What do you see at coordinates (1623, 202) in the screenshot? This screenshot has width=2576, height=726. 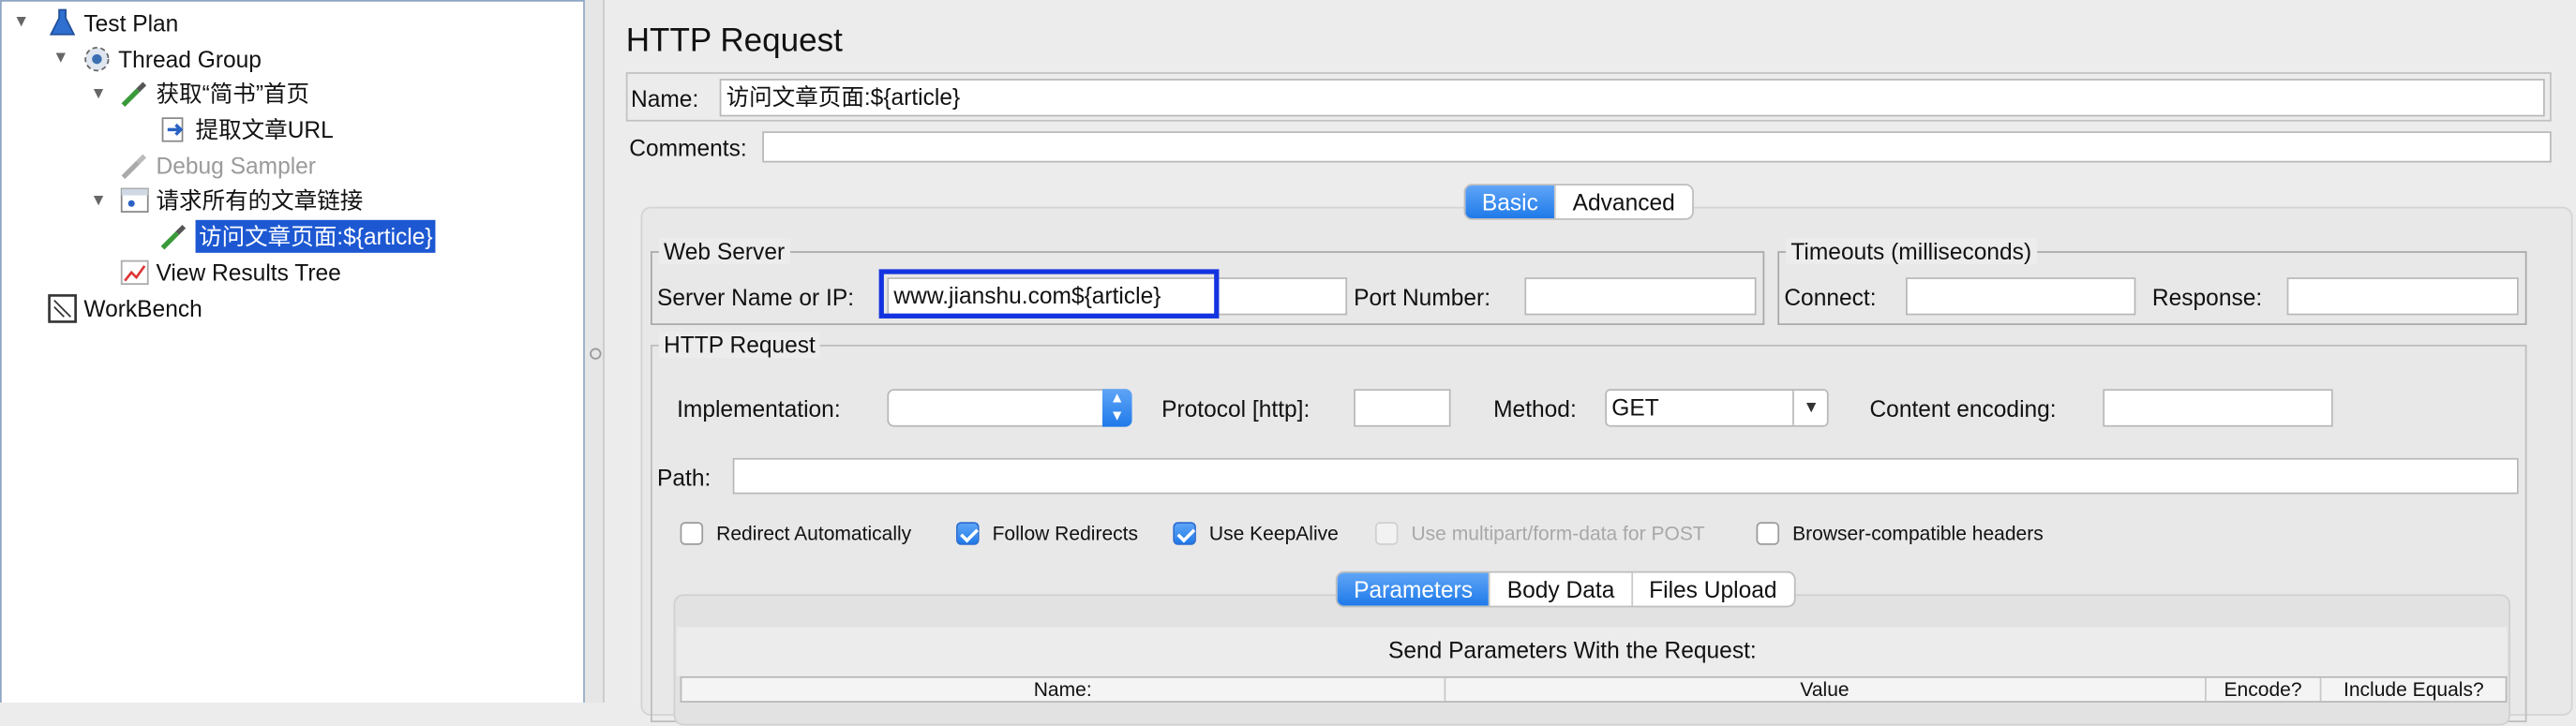 I see `tab-advanced: Advanced` at bounding box center [1623, 202].